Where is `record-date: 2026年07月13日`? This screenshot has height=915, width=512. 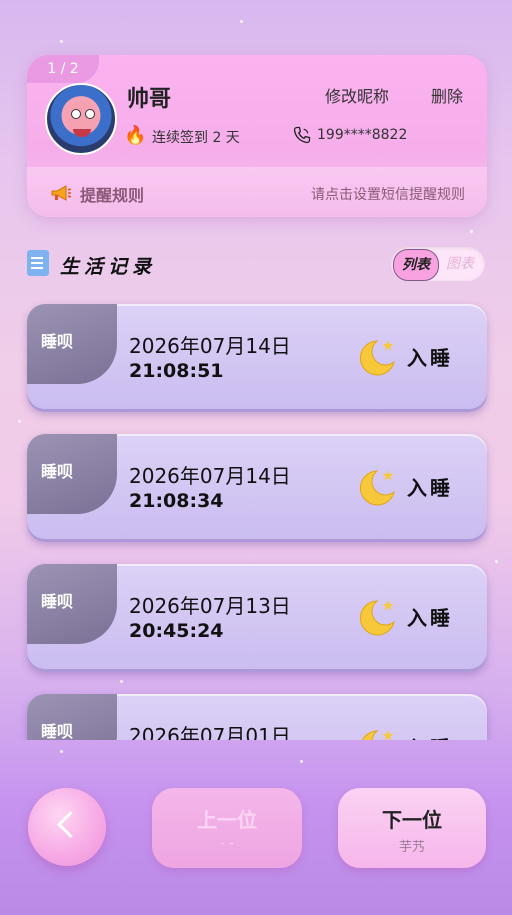 record-date: 2026年07月13日 is located at coordinates (210, 606).